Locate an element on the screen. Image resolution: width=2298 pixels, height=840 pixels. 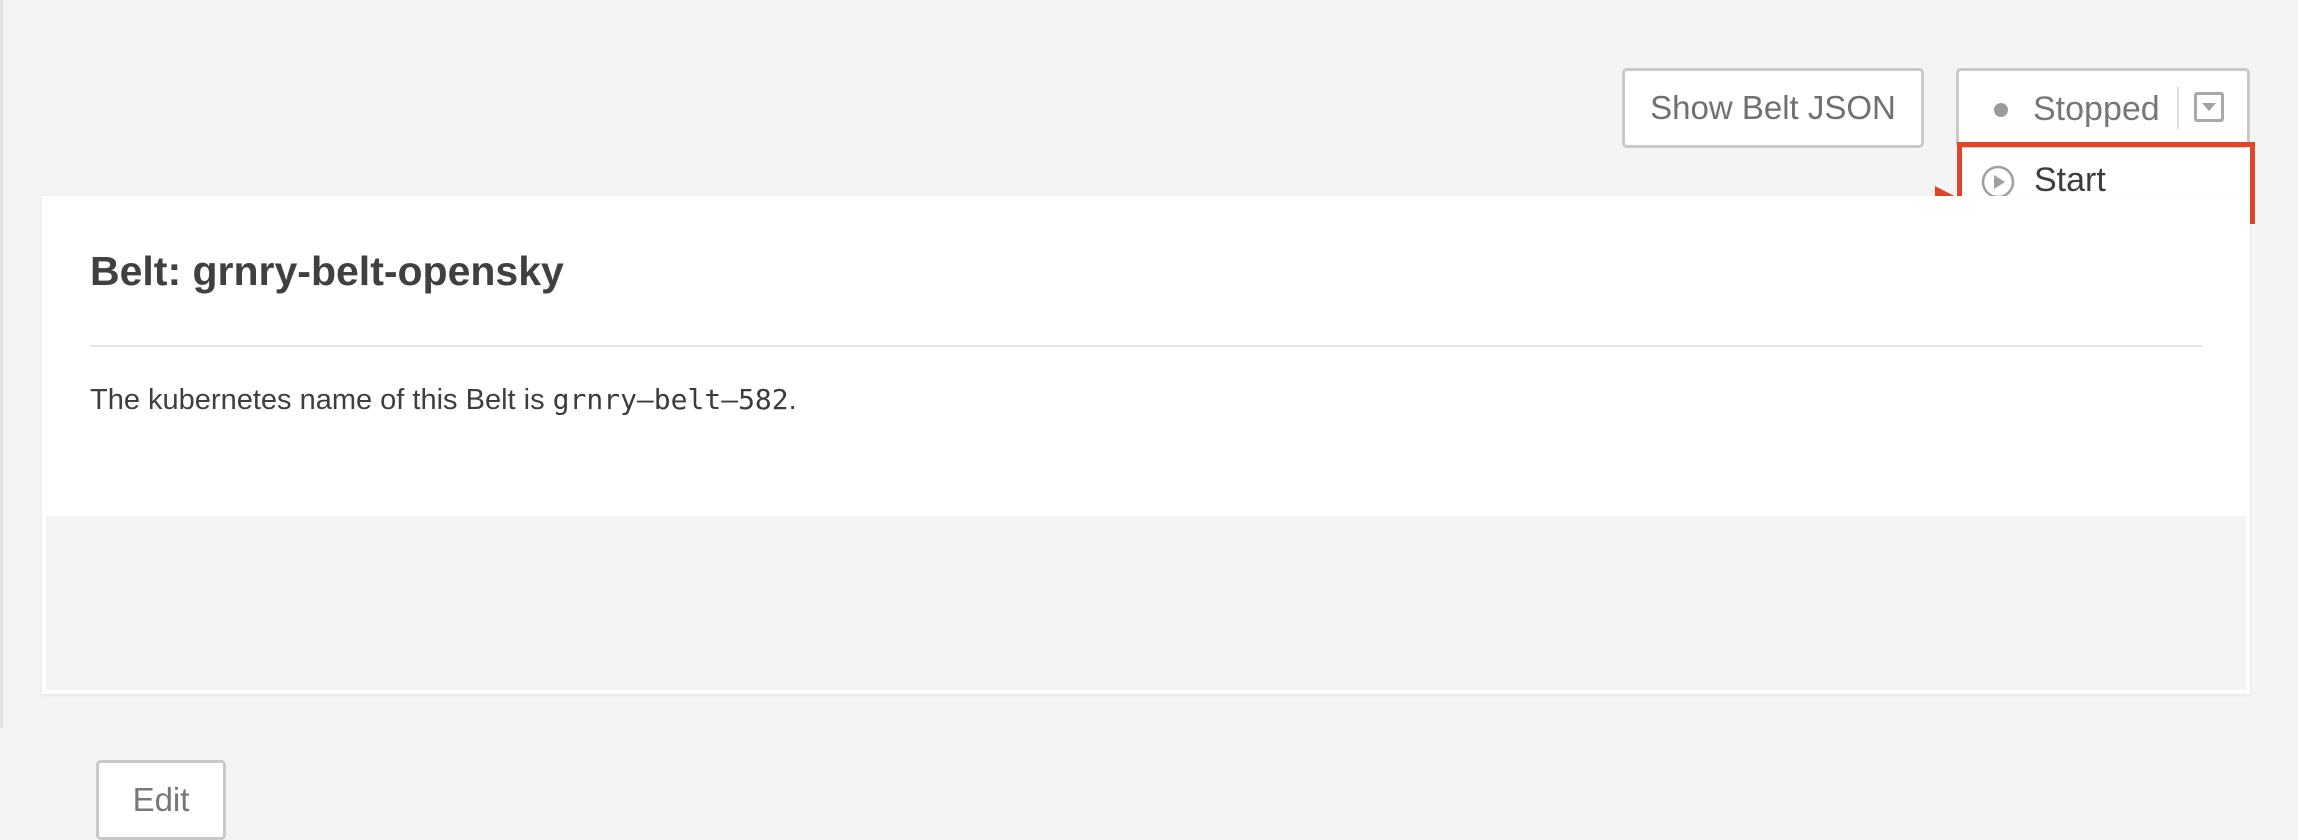
dropdown-divider is located at coordinates (2178, 108).